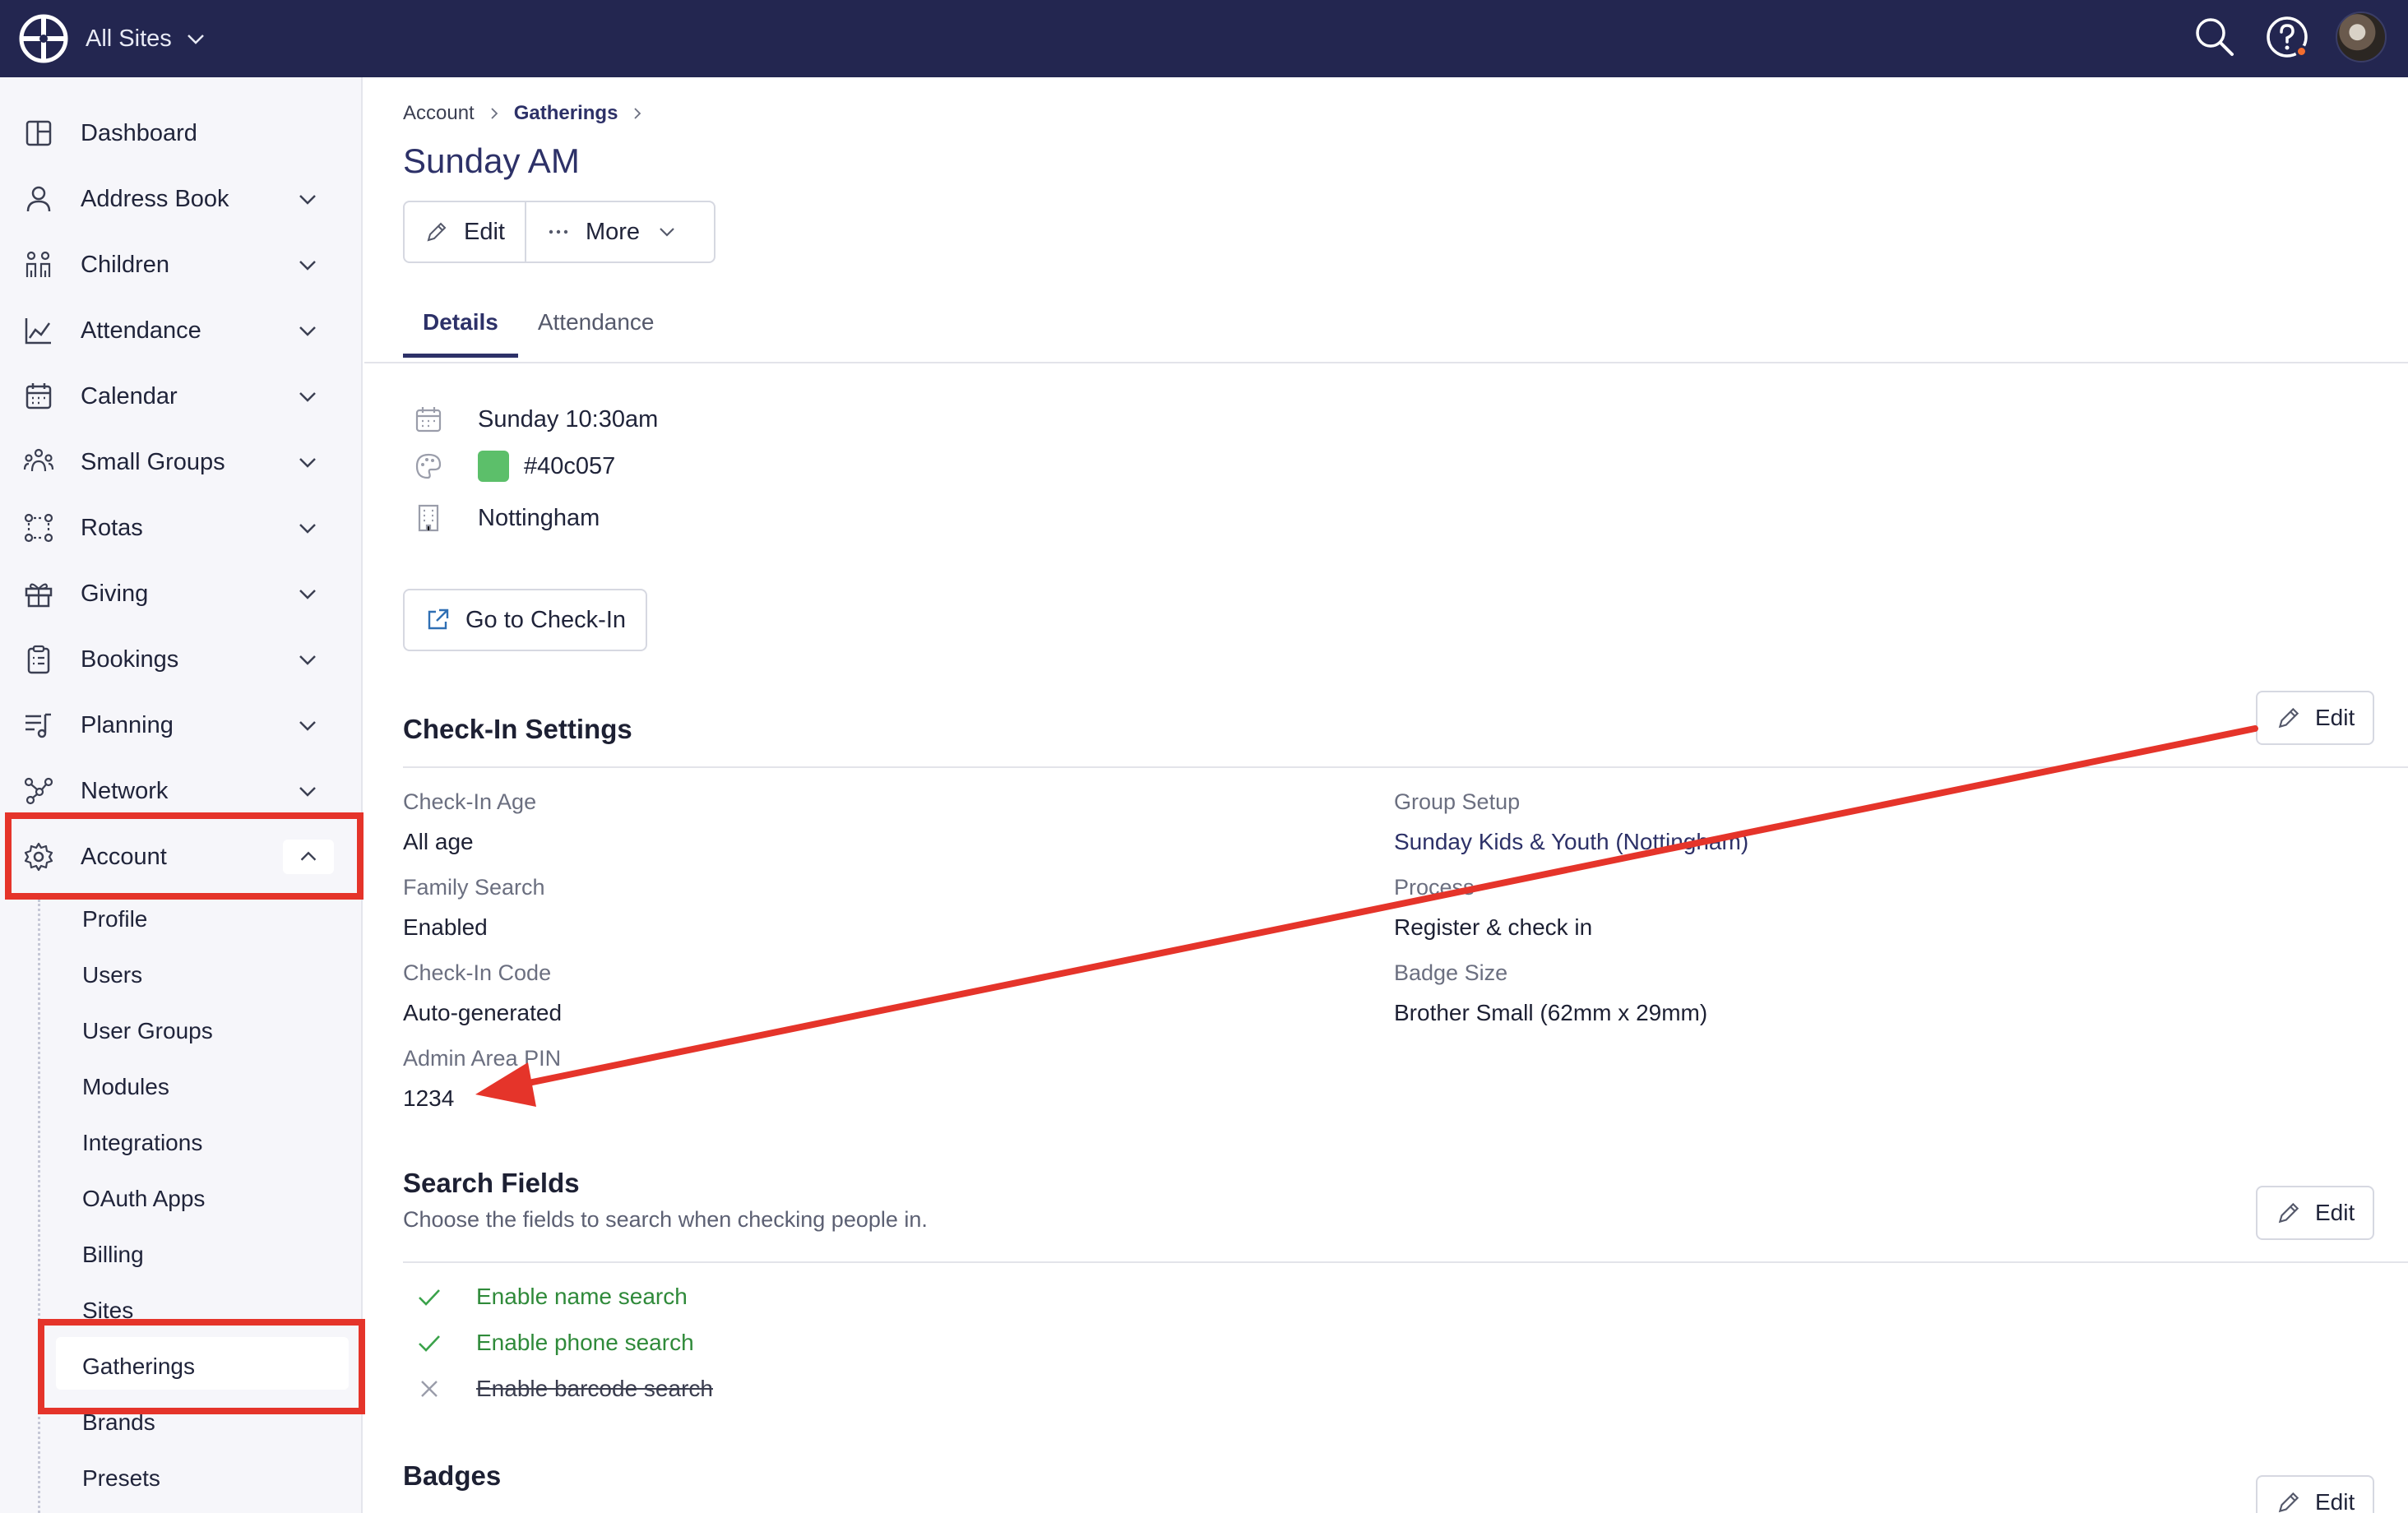 This screenshot has width=2408, height=1513. Describe the element at coordinates (596, 327) in the screenshot. I see `tab-attendance: Attendance` at that location.